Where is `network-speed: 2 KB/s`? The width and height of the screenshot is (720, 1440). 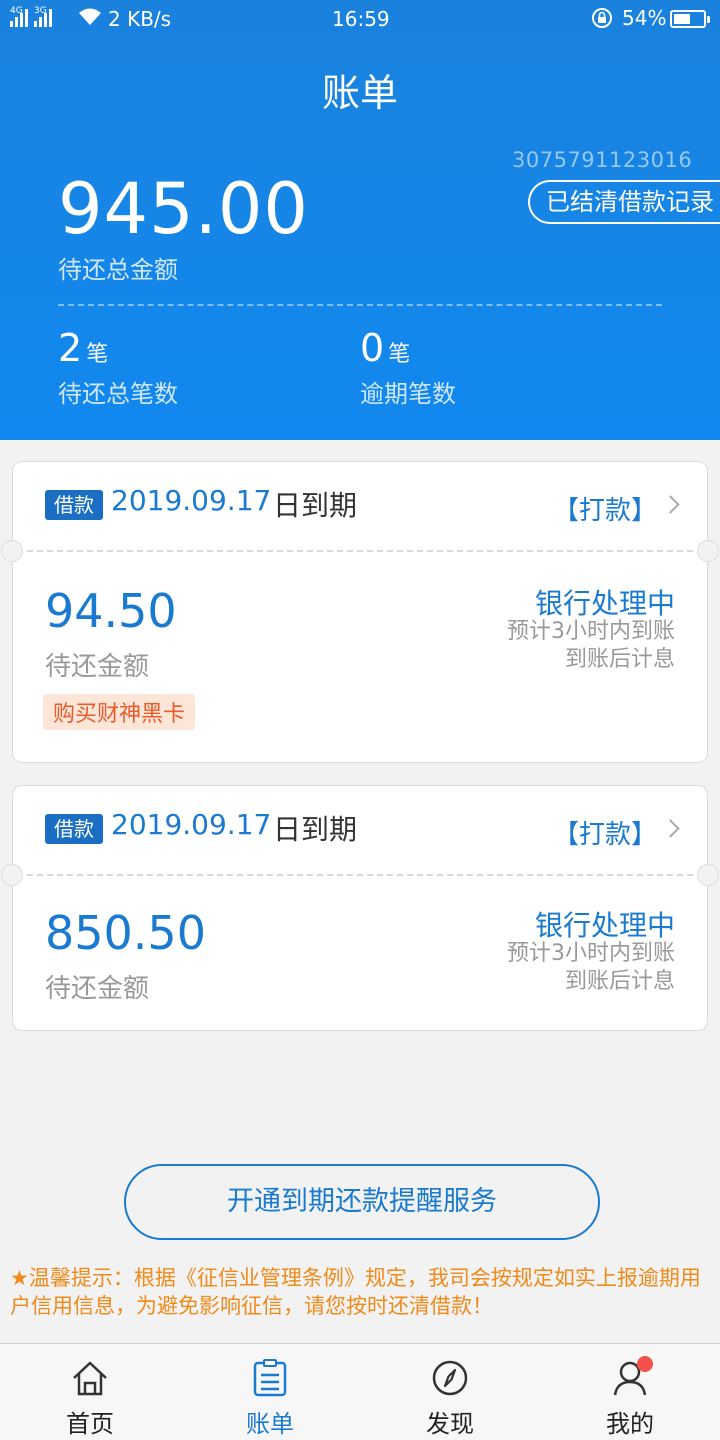 network-speed: 2 KB/s is located at coordinates (140, 19).